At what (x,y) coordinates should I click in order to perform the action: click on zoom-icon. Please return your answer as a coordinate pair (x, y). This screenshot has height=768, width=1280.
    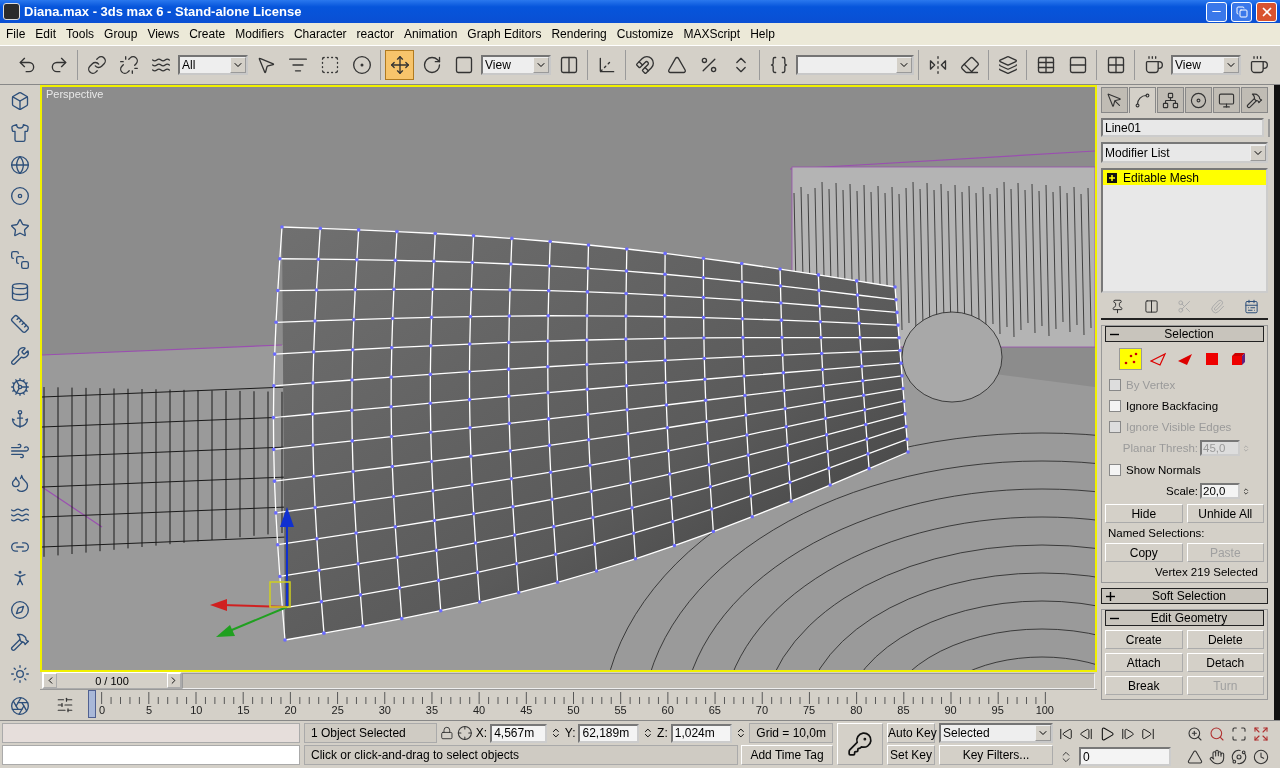
    Looking at the image, I should click on (1195, 733).